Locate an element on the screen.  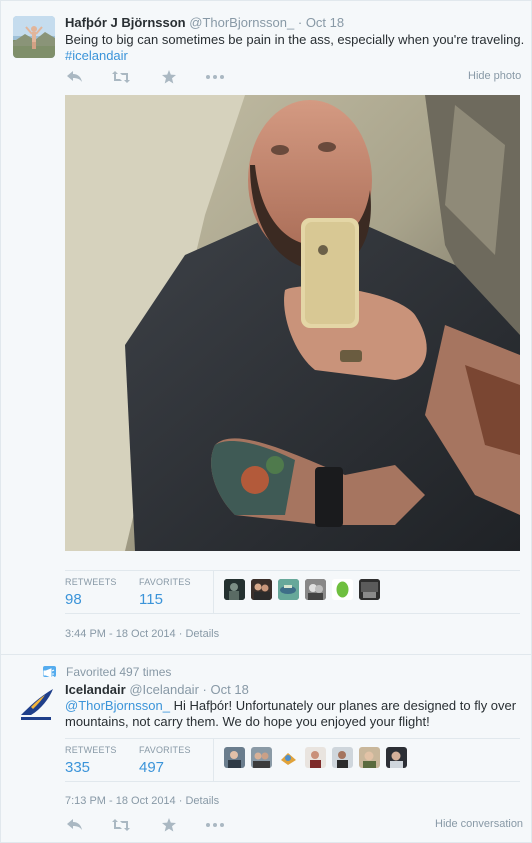
tweet-stats: RETWEETS 98 FAVORITES 115 is located at coordinates (292, 592).